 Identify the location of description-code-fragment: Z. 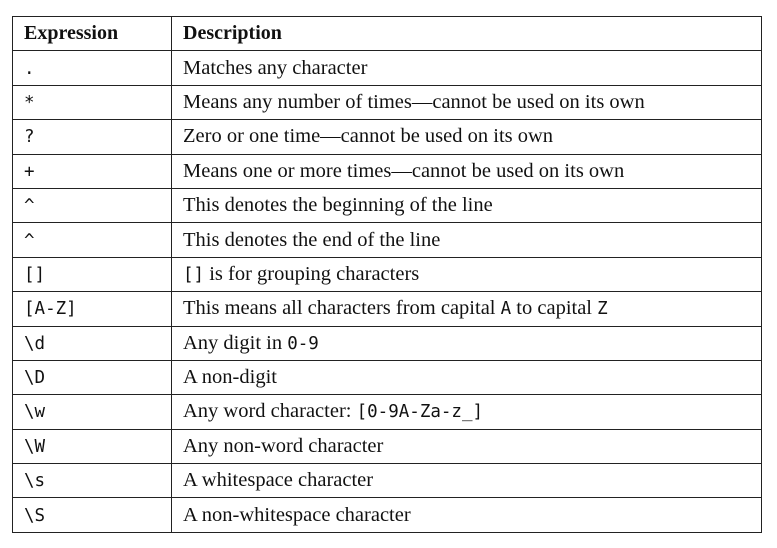
(602, 309).